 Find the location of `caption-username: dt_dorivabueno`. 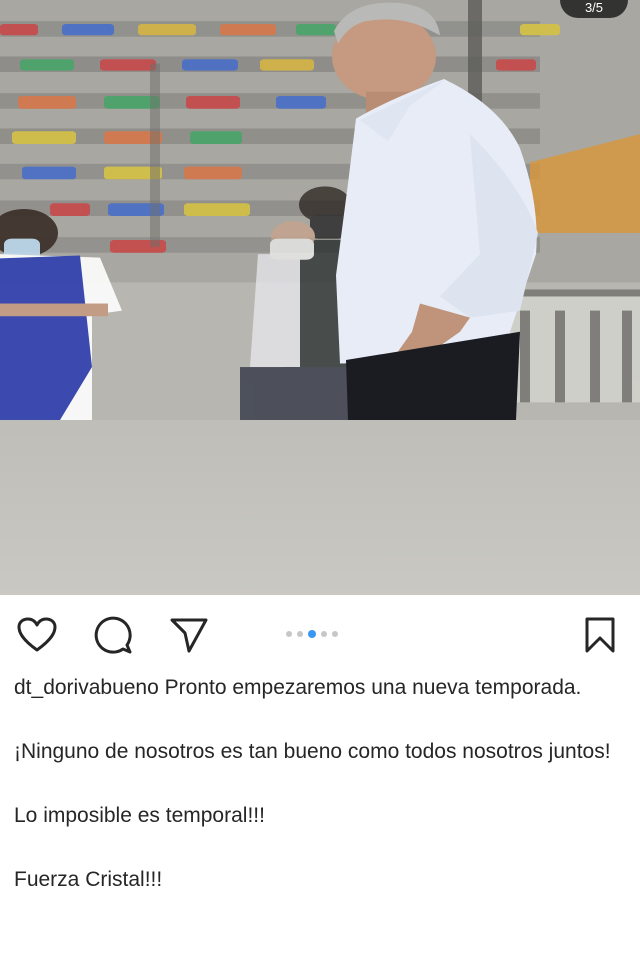

caption-username: dt_dorivabueno is located at coordinates (86, 687).